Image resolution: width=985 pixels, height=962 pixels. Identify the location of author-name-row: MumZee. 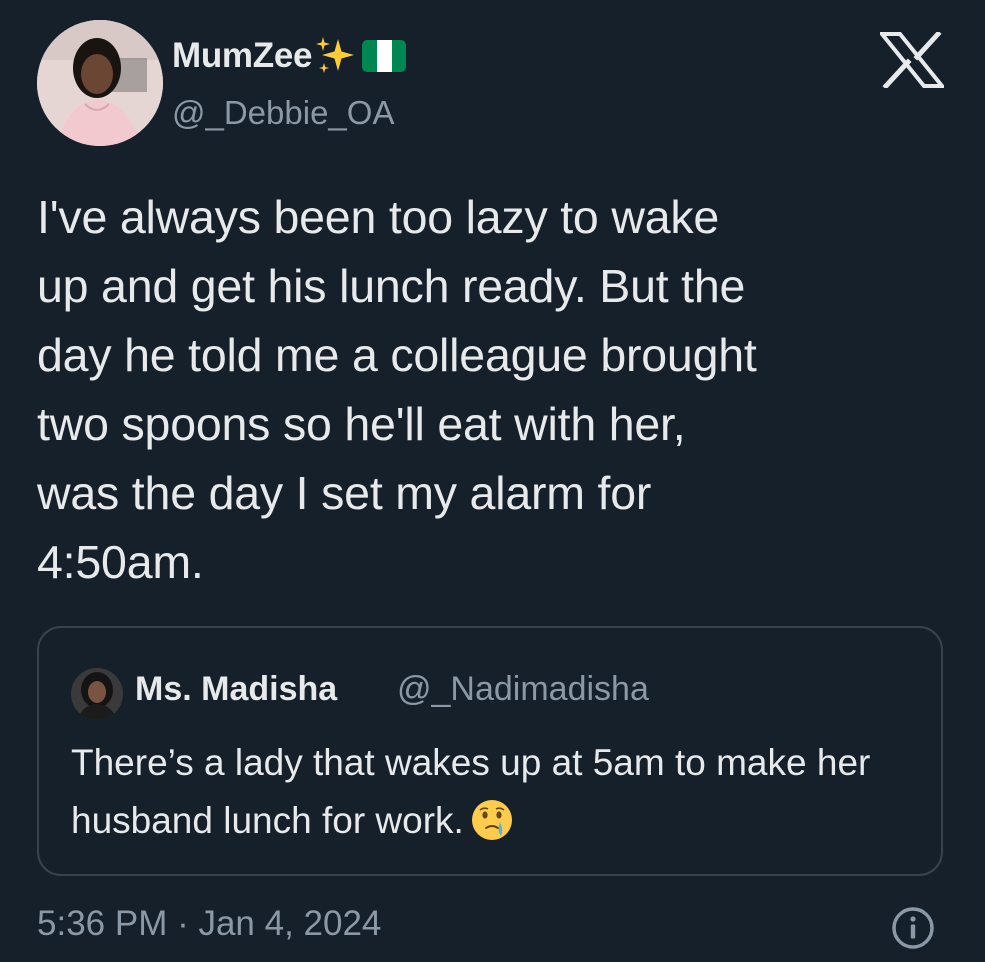
(289, 56).